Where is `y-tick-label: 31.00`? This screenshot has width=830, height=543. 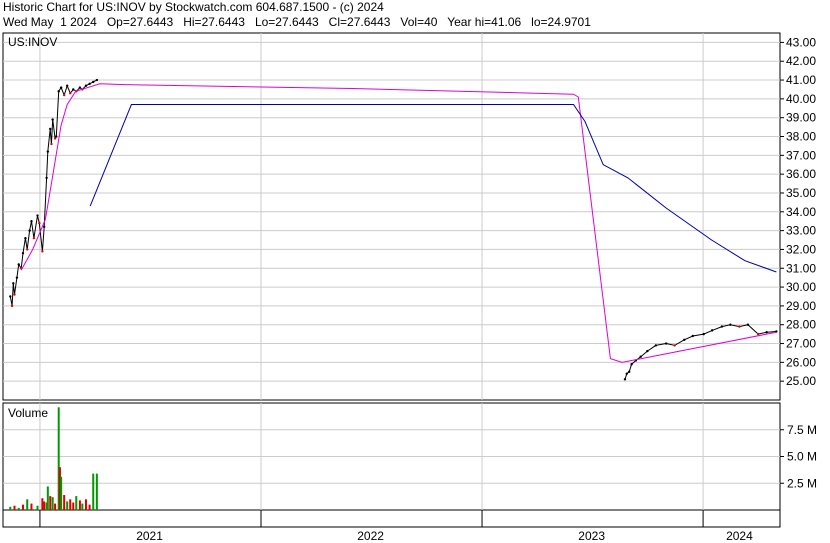
y-tick-label: 31.00 is located at coordinates (801, 268).